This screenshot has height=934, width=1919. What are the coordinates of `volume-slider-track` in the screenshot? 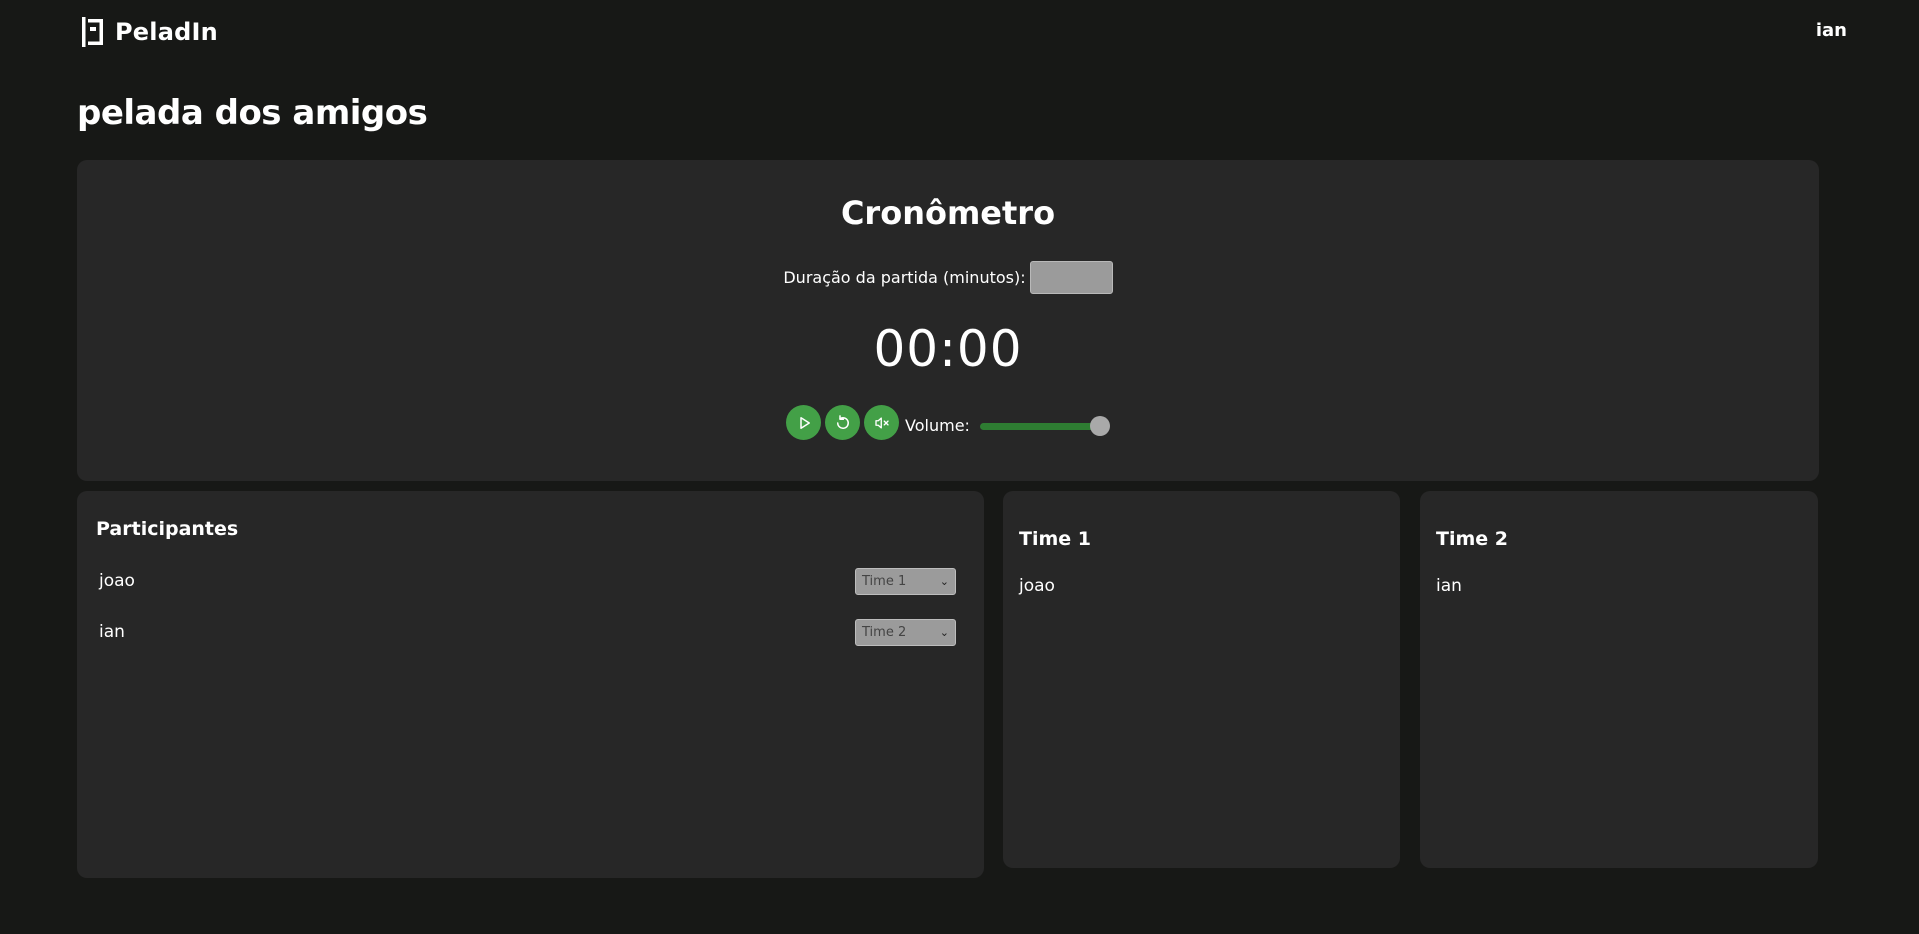 It's located at (1040, 426).